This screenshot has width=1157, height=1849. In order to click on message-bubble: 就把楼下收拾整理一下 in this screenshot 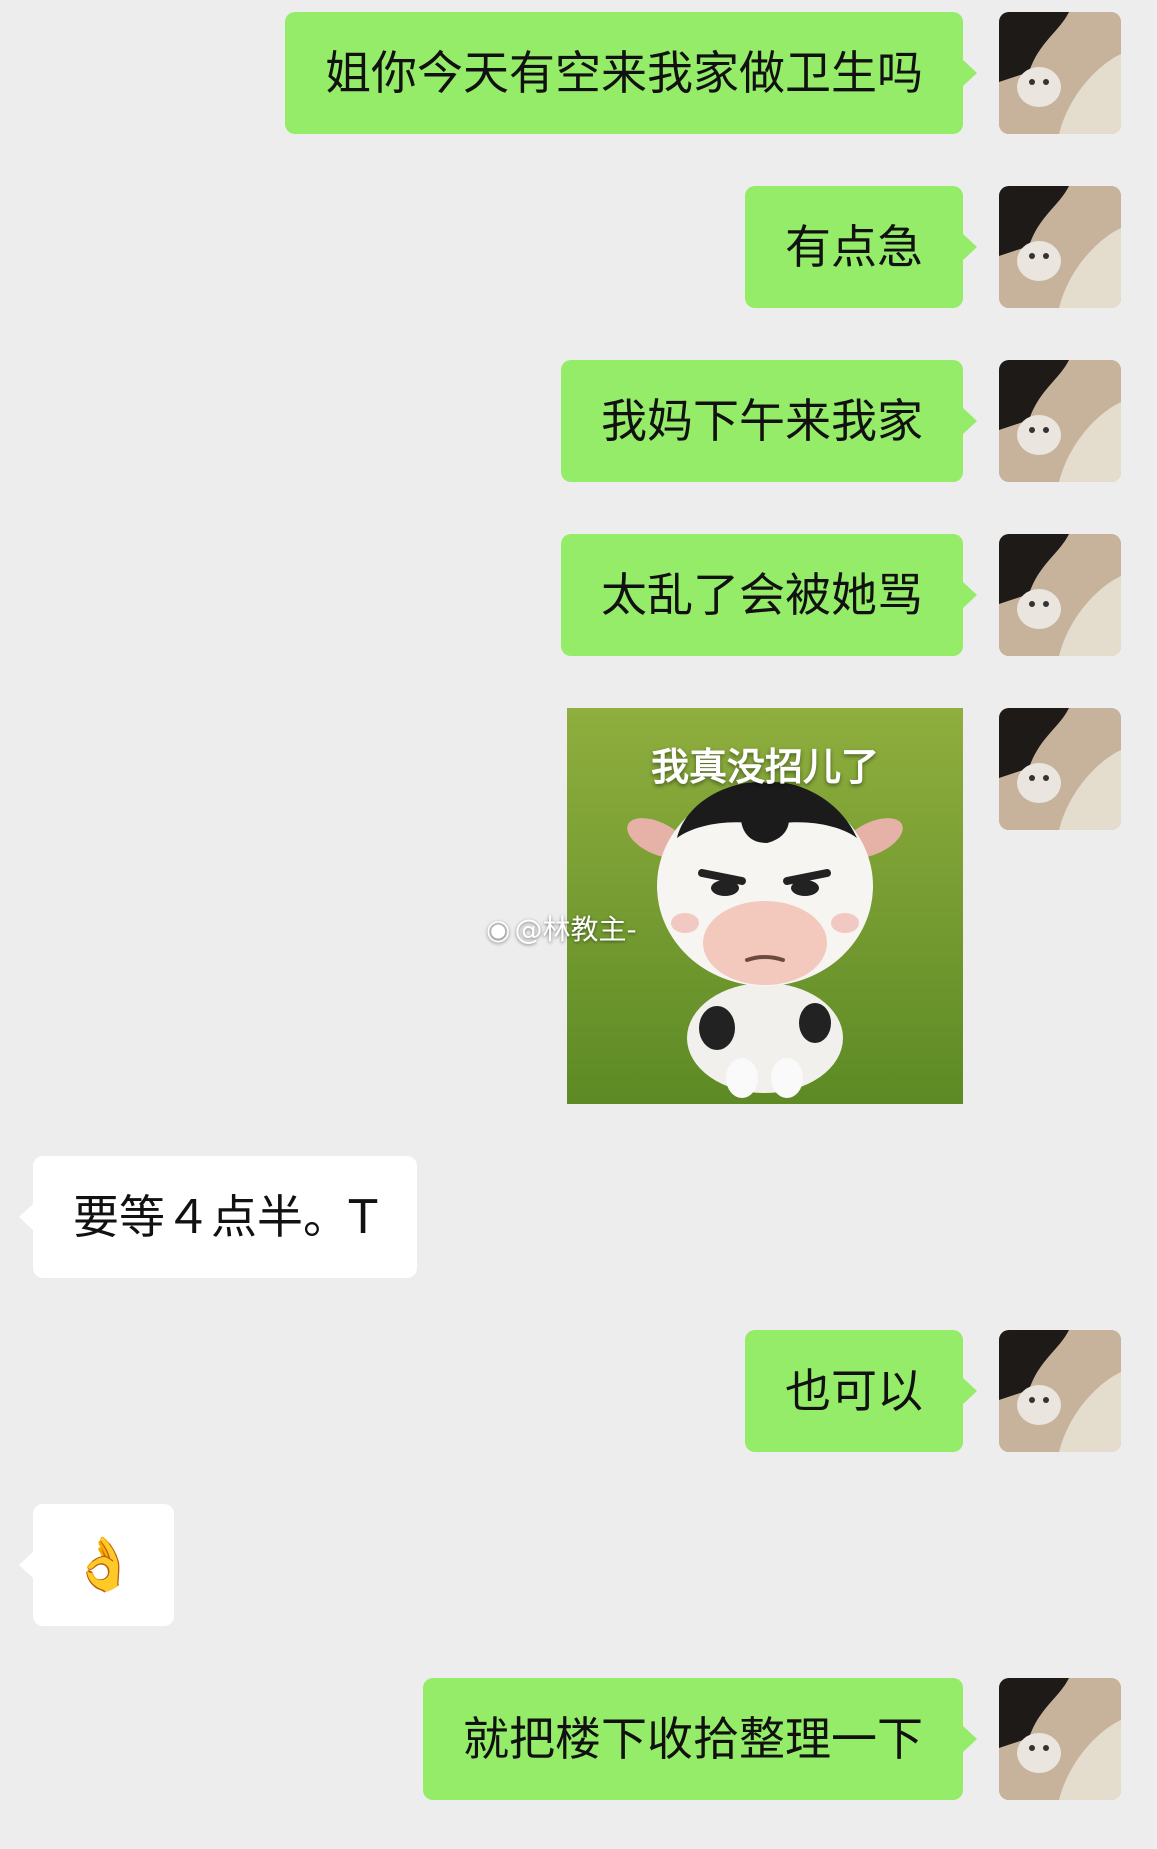, I will do `click(700, 1739)`.